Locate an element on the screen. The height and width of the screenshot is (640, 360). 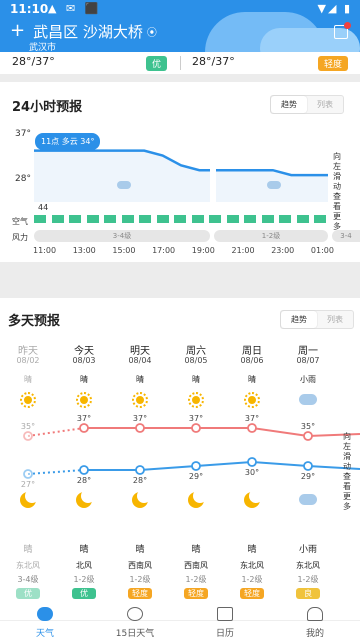
hour-label: 13:00 is located at coordinates (84, 250).